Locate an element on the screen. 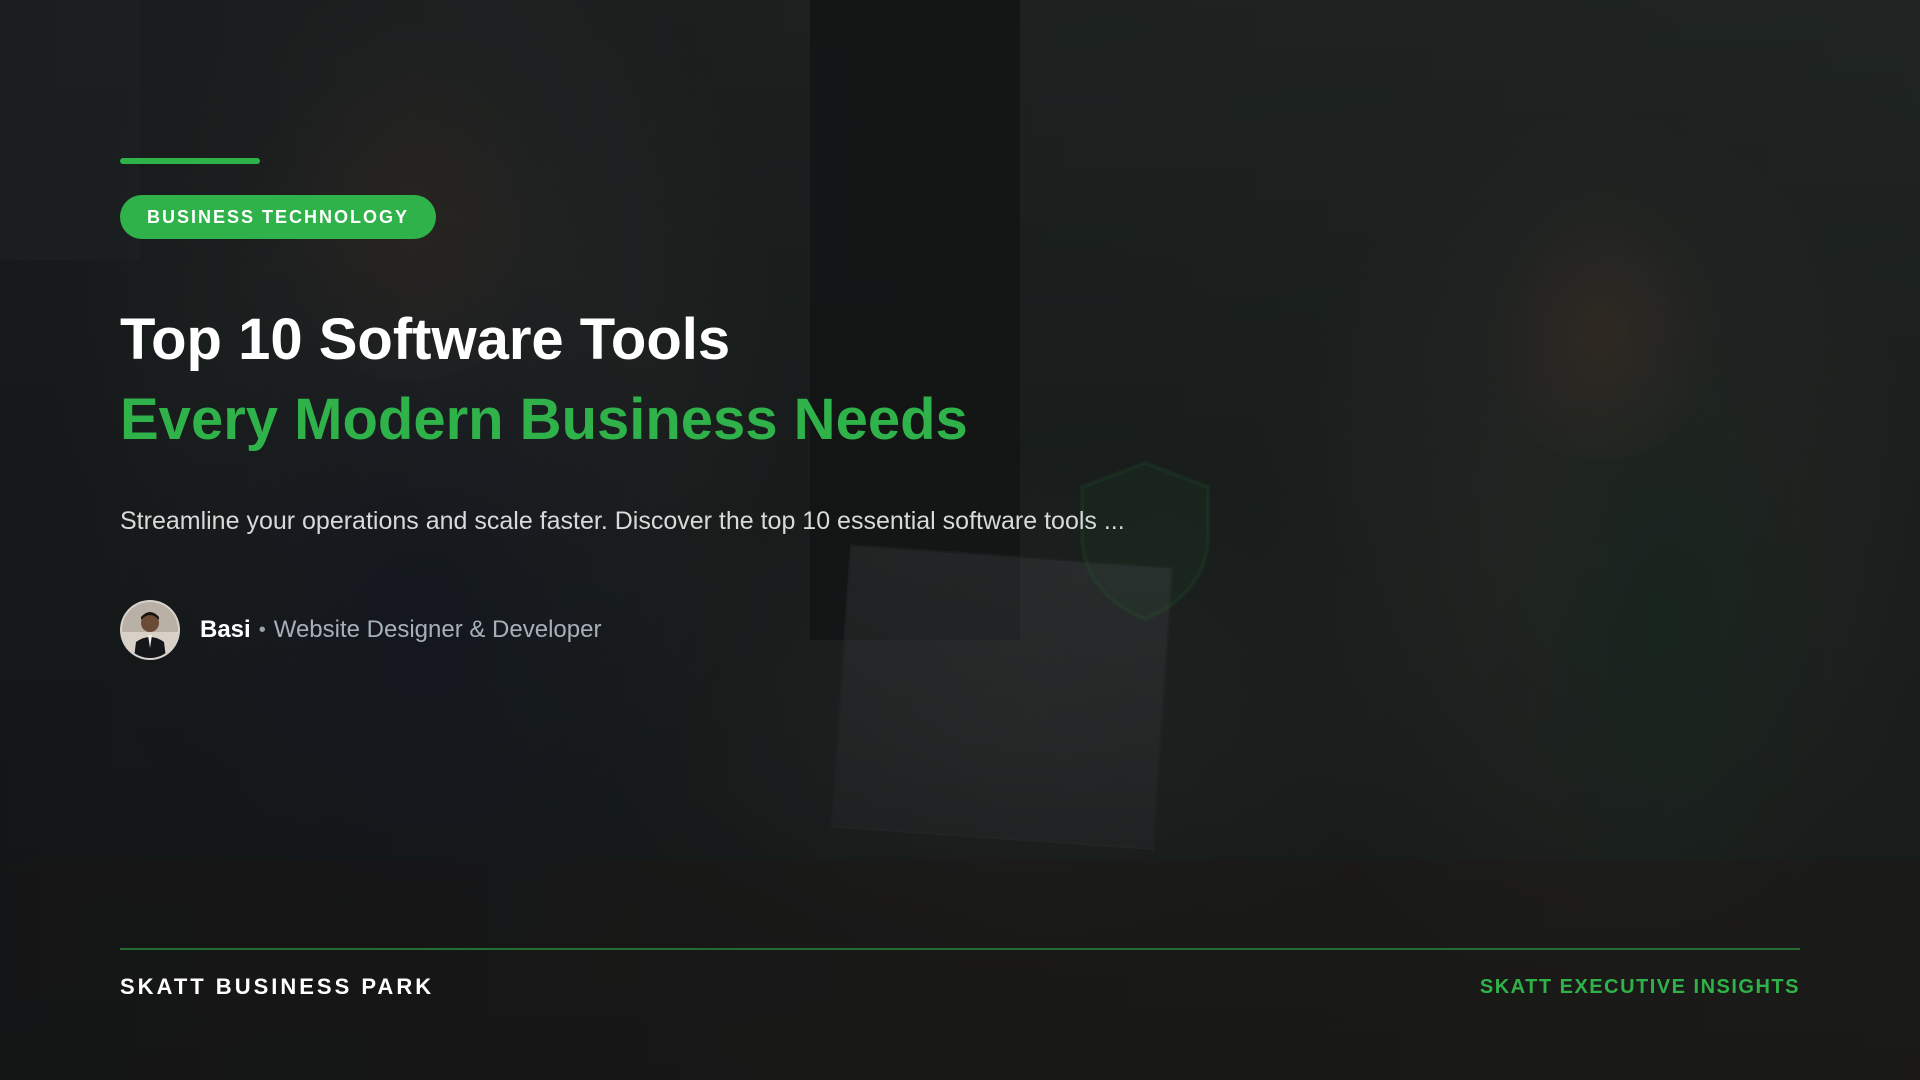 Image resolution: width=1920 pixels, height=1080 pixels. category-badge: BUSINESS TECHNOLOGY is located at coordinates (278, 217).